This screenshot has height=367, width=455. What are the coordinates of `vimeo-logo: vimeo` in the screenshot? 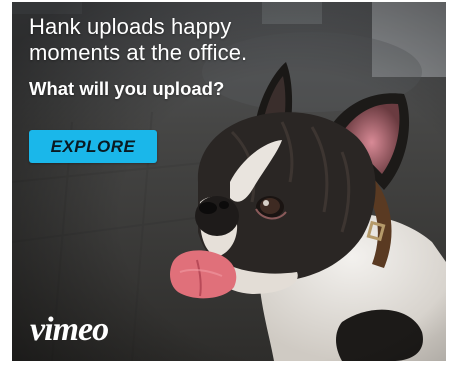 It's located at (90, 330).